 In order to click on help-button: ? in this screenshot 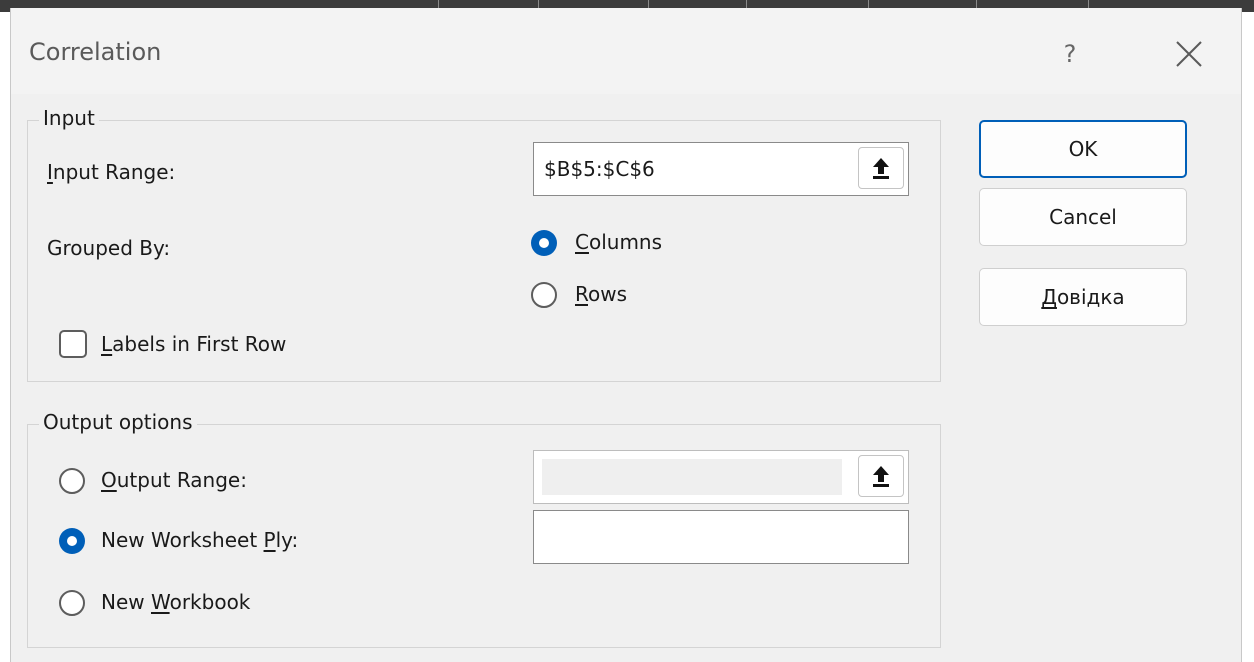, I will do `click(1070, 54)`.